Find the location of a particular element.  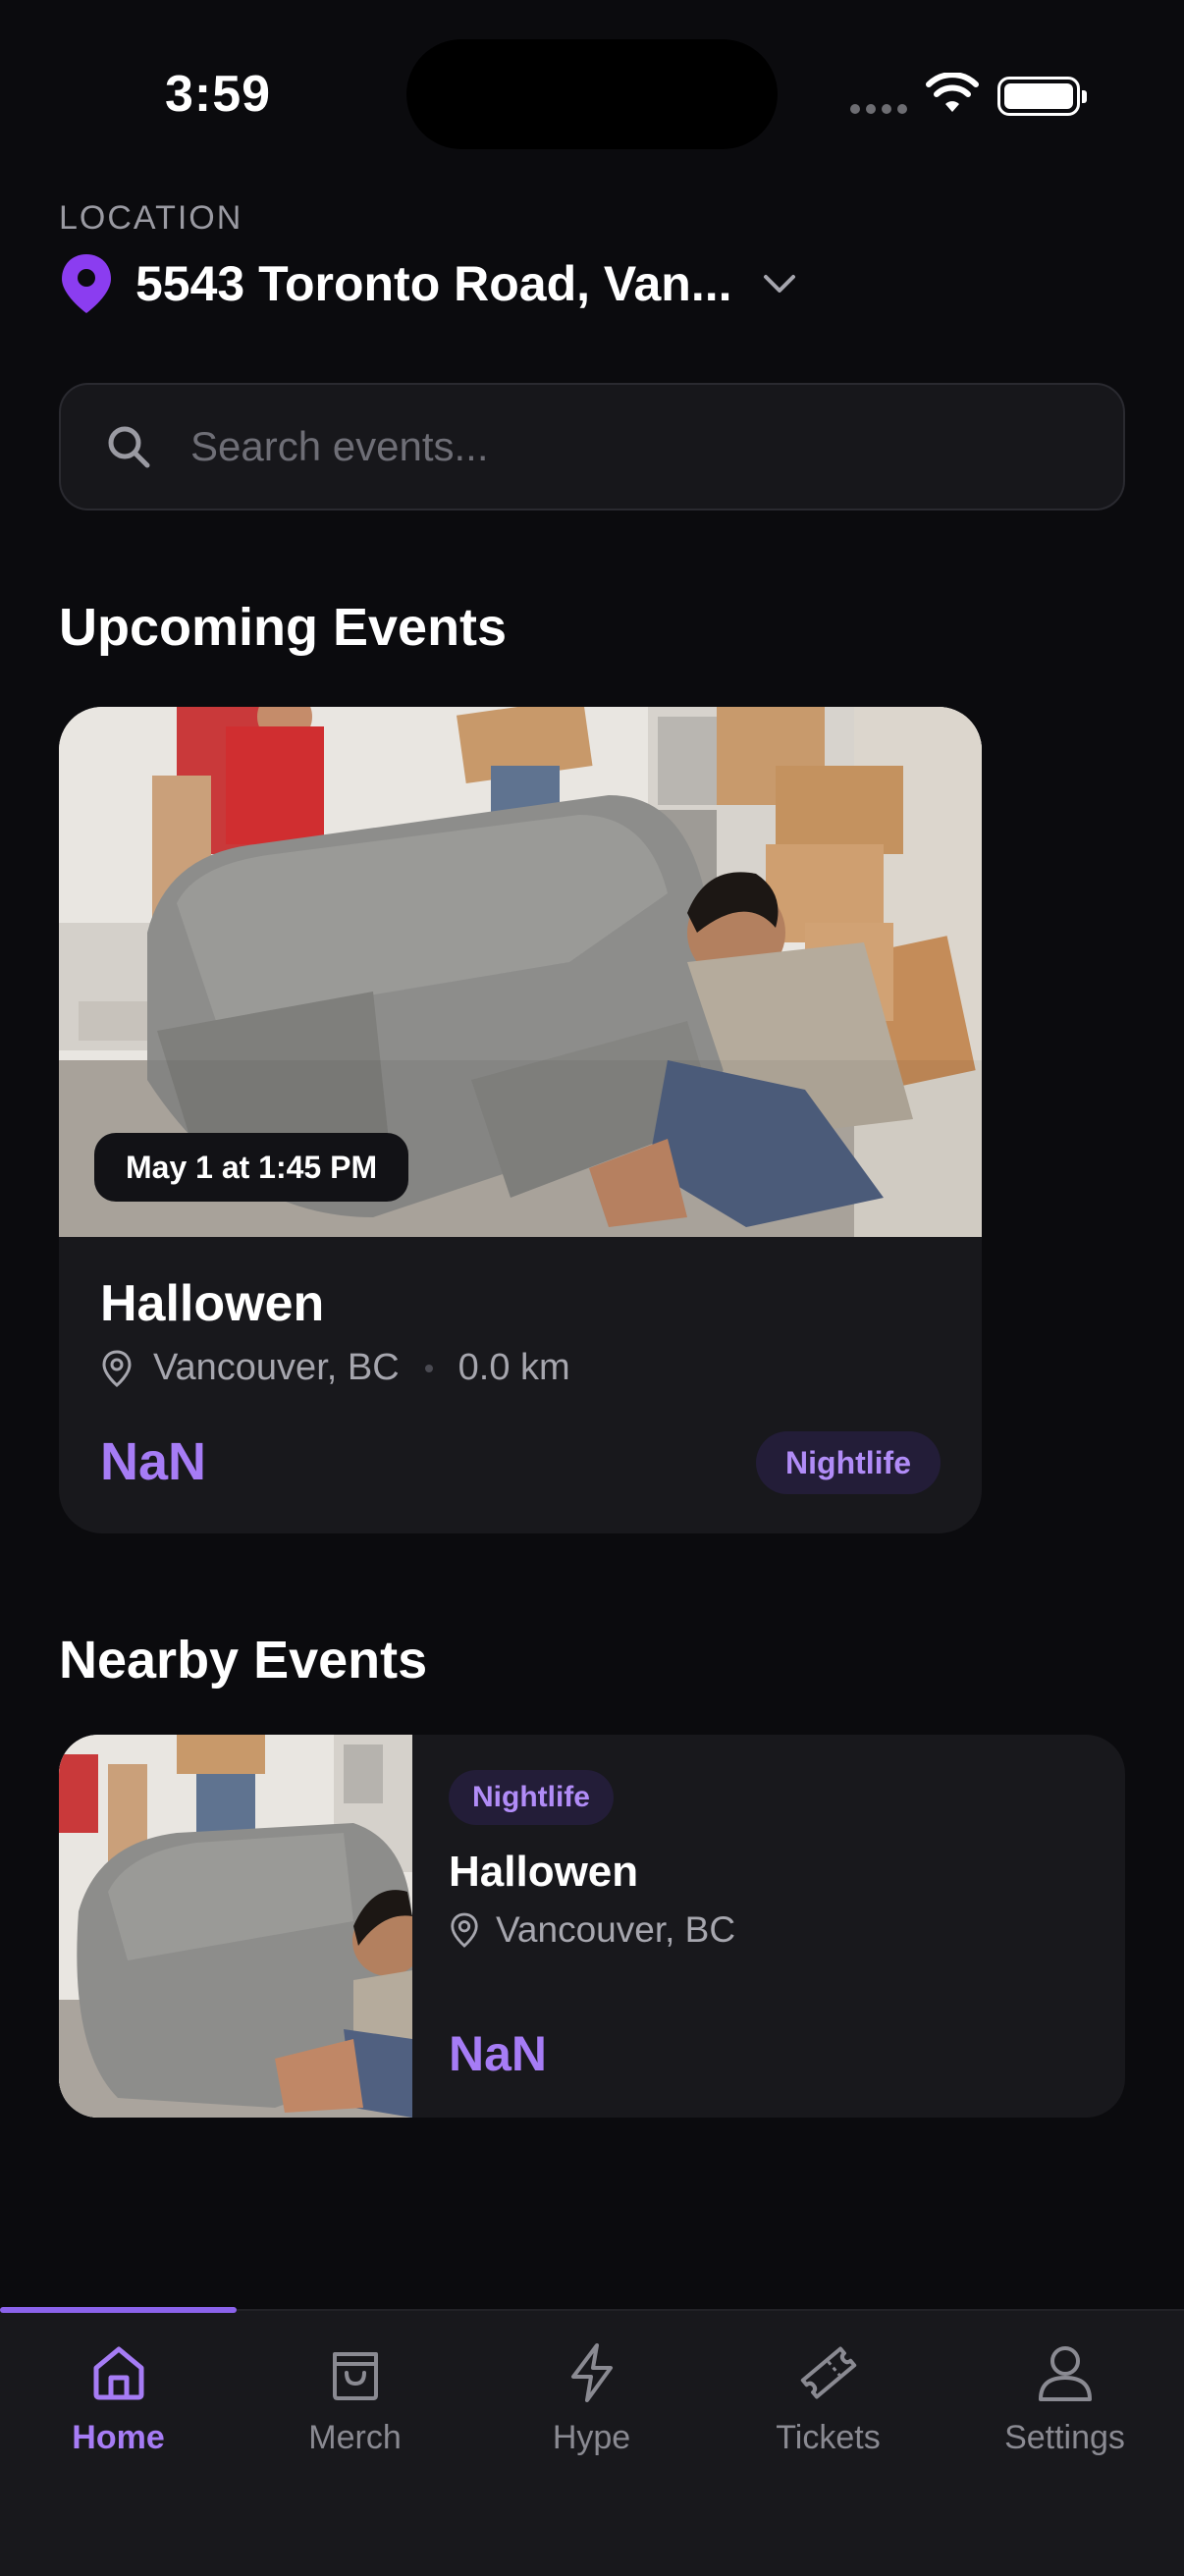

search-bar is located at coordinates (592, 446).